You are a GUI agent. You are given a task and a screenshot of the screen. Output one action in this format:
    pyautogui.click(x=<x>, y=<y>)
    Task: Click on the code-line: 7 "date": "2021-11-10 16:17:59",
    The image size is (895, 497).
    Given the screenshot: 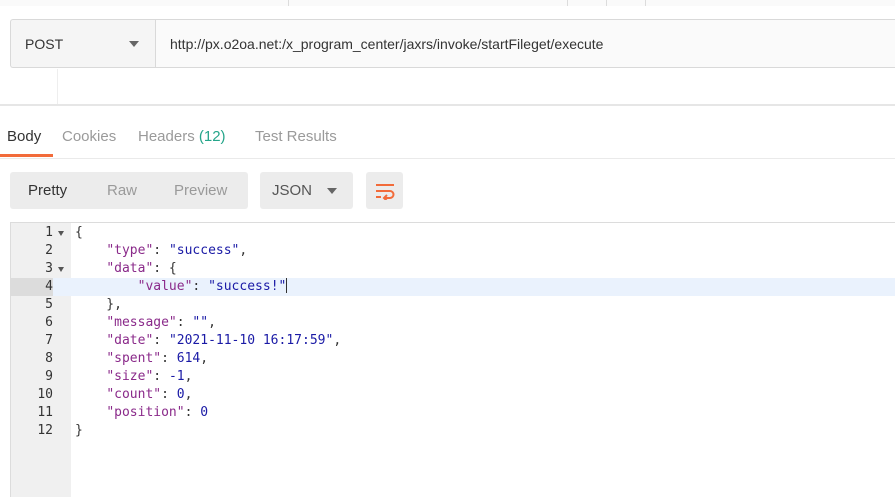 What is the action you would take?
    pyautogui.click(x=453, y=341)
    